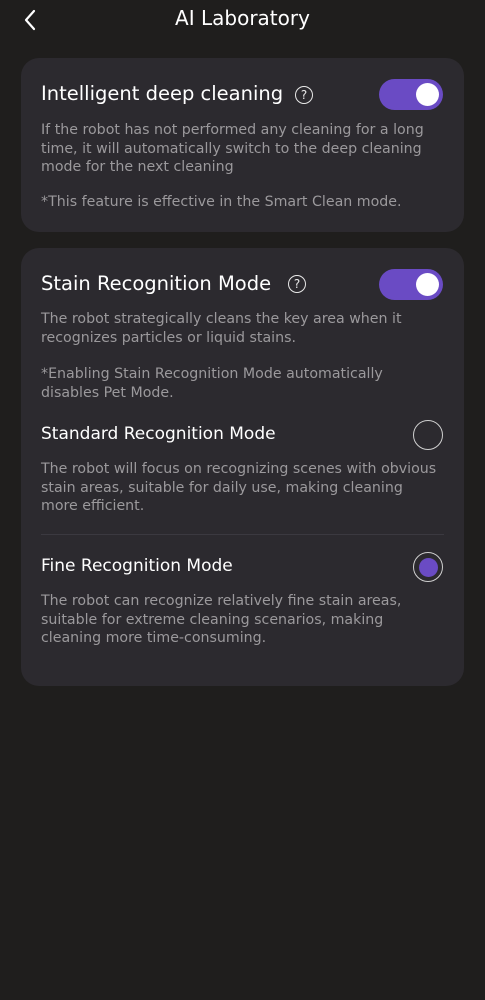  I want to click on radio-selected-dot, so click(428, 567).